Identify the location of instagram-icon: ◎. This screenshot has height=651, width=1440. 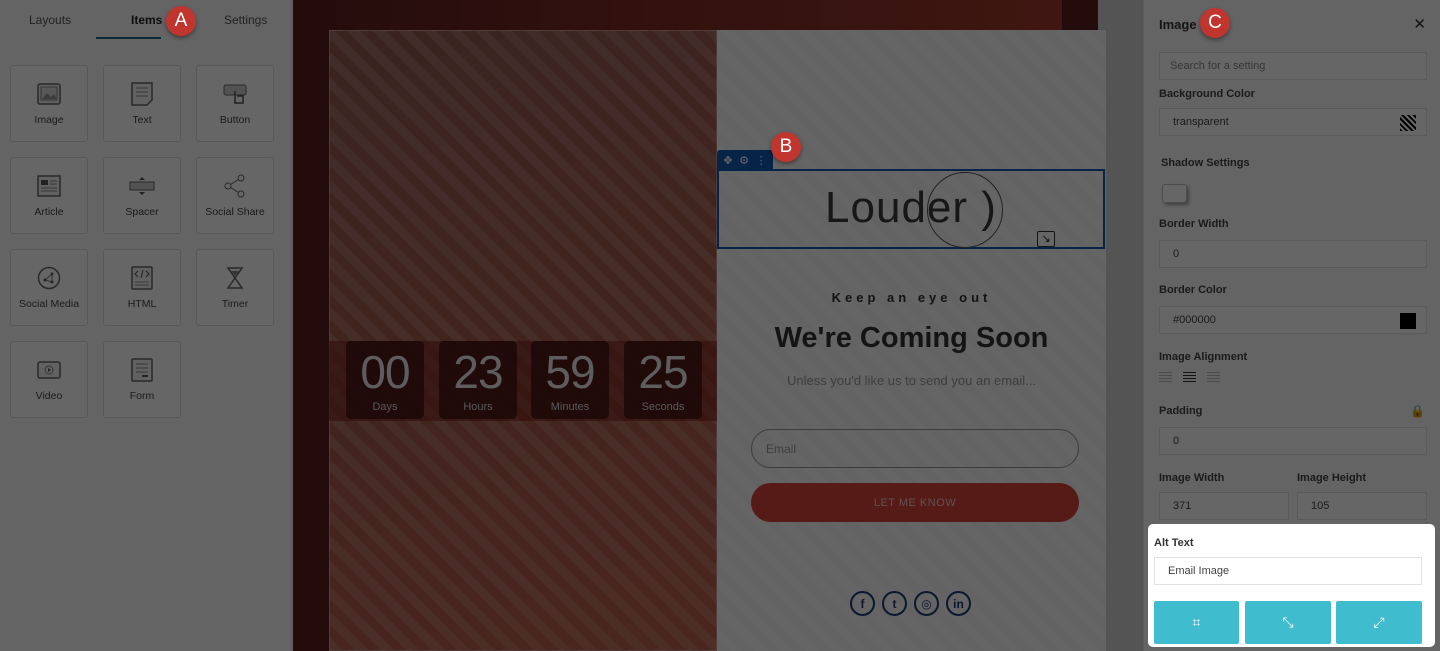
(926, 603).